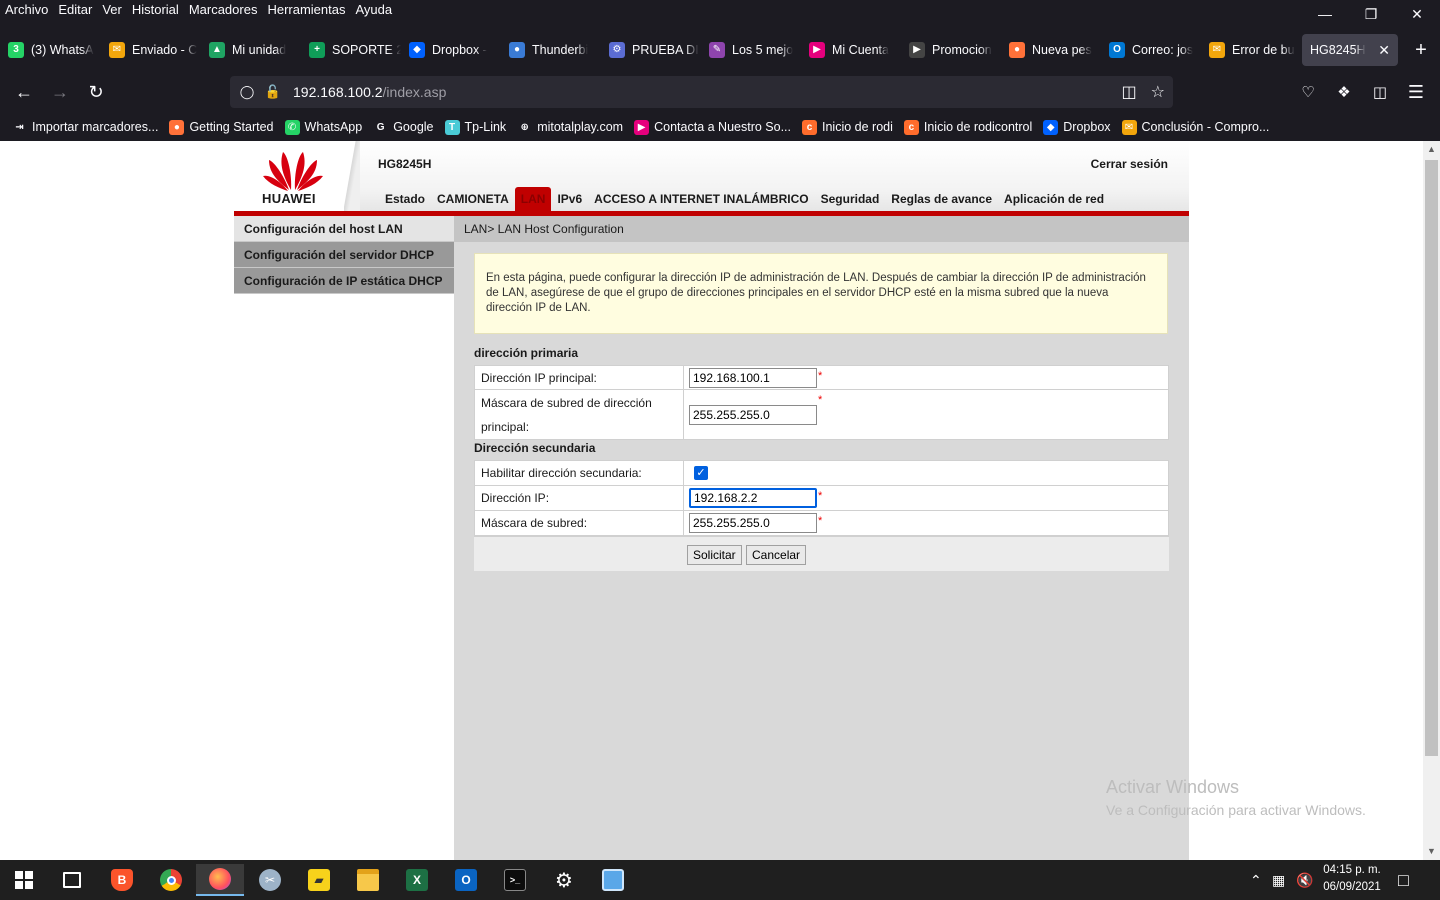  Describe the element at coordinates (1278, 880) in the screenshot. I see `network-icon: ▦` at that location.